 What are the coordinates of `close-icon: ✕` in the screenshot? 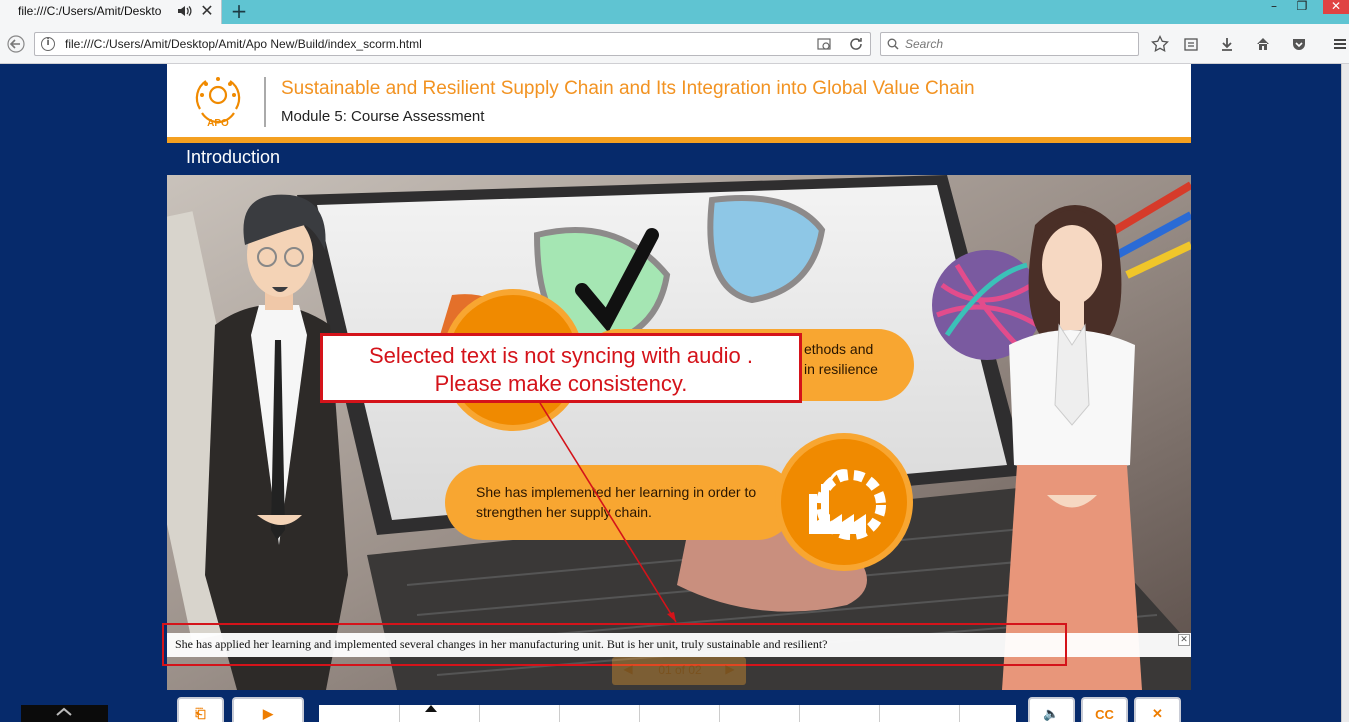 It's located at (1157, 713).